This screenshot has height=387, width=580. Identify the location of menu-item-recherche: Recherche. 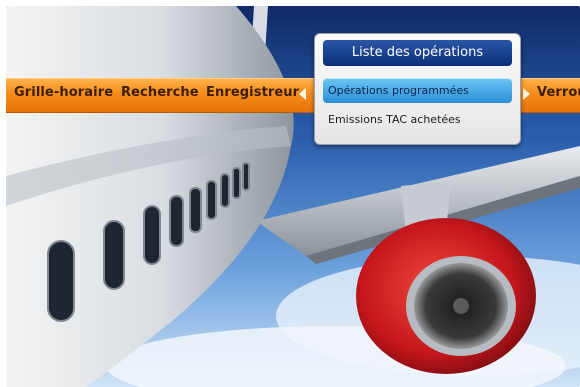
(160, 92).